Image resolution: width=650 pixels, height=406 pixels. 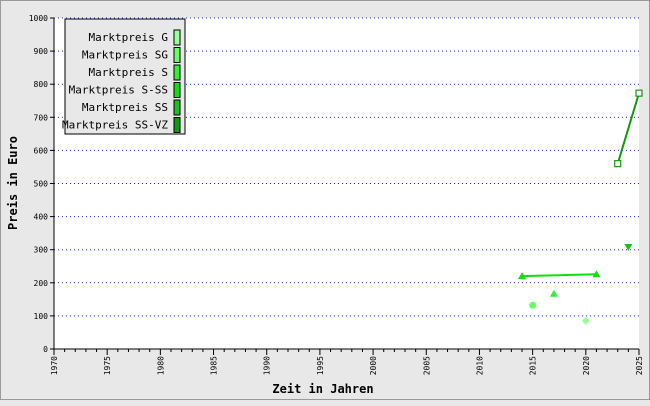 I want to click on y-tick-label: 100, so click(x=41, y=316).